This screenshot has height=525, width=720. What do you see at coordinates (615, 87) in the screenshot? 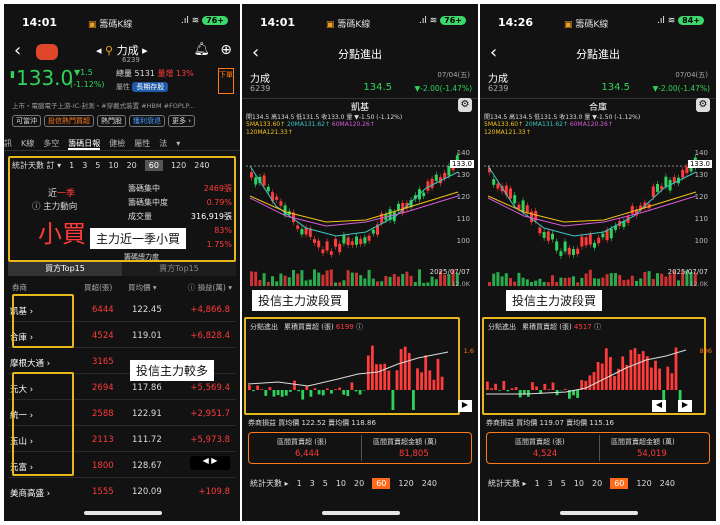
I see `quote-price: 134.5` at bounding box center [615, 87].